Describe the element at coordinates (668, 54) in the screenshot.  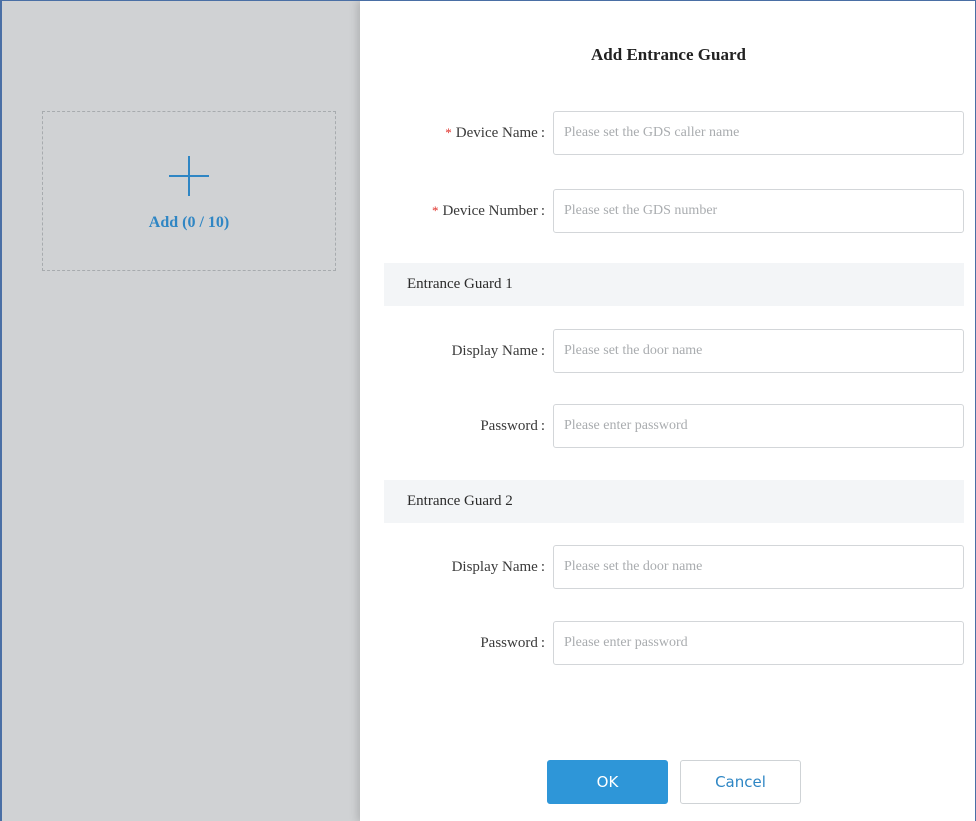
I see `dialog-title: Add Entrance Guard` at that location.